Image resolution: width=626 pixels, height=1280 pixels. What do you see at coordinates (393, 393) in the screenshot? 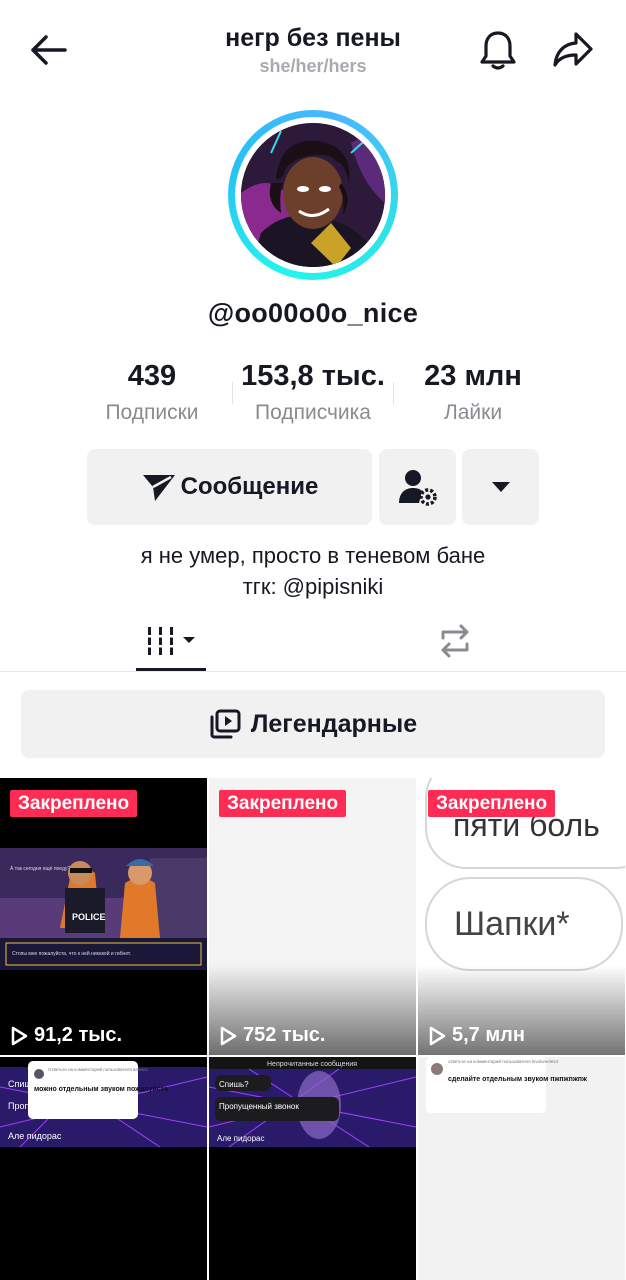
I see `stat-divider` at bounding box center [393, 393].